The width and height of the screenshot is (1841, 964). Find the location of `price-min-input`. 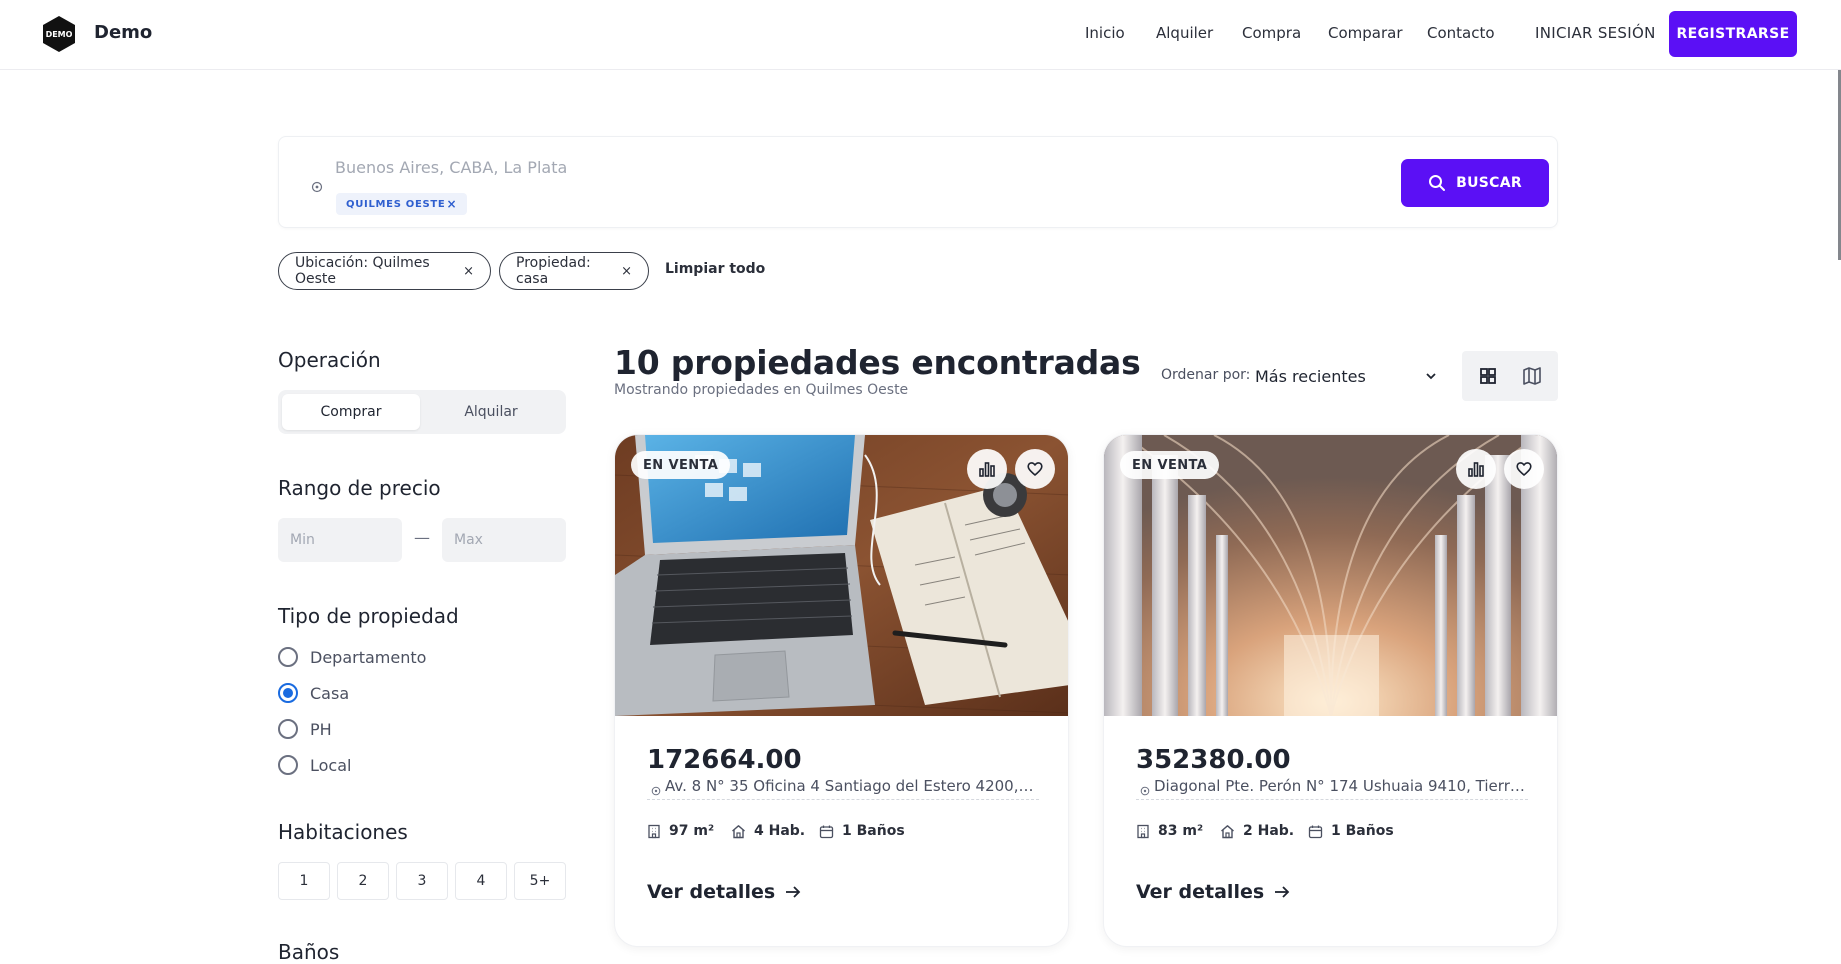

price-min-input is located at coordinates (340, 540).